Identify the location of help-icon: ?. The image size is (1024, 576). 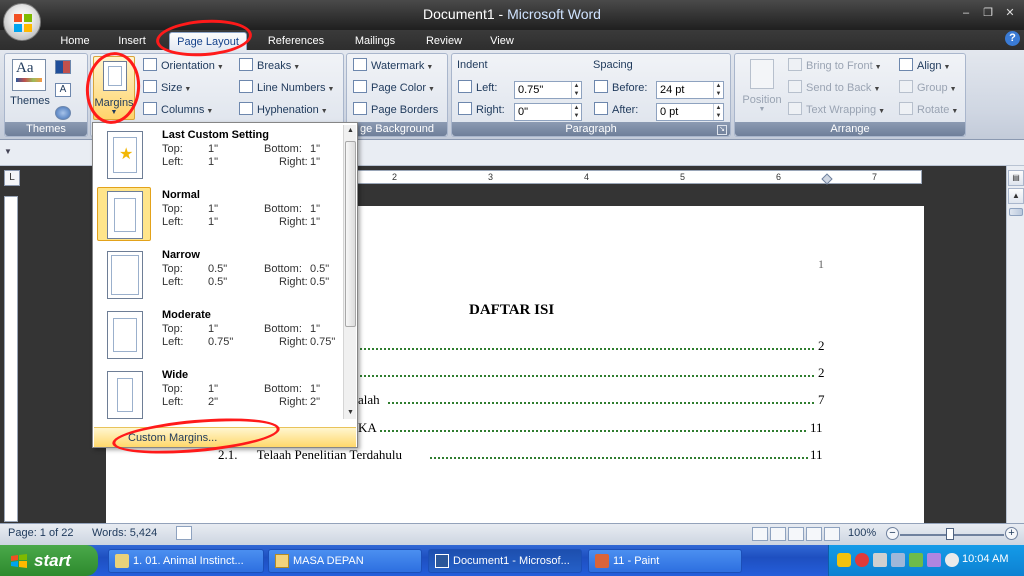
(1012, 38).